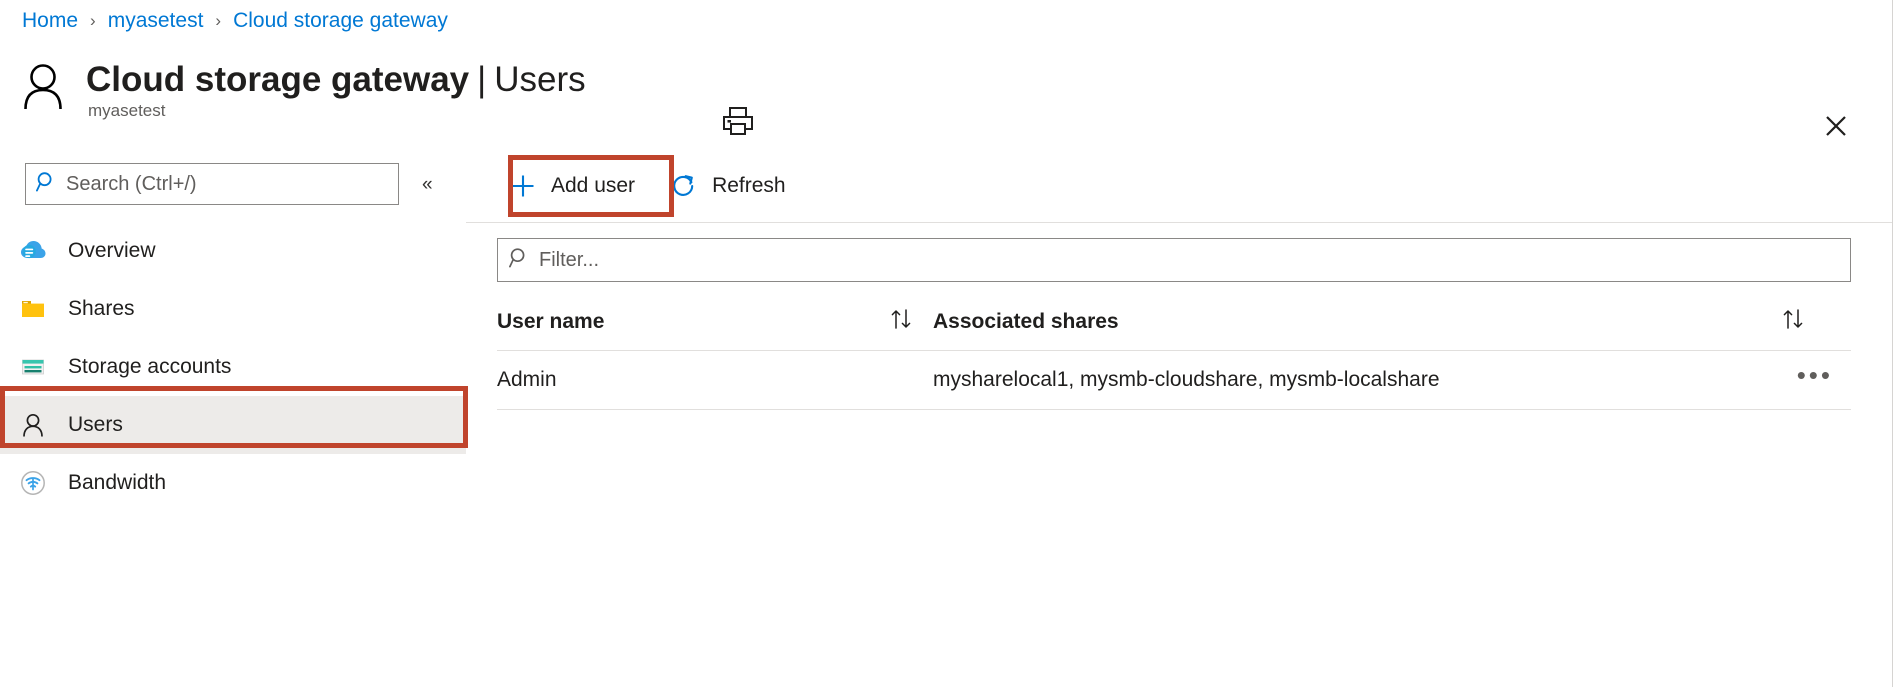  Describe the element at coordinates (1194, 260) in the screenshot. I see `filter-input` at that location.